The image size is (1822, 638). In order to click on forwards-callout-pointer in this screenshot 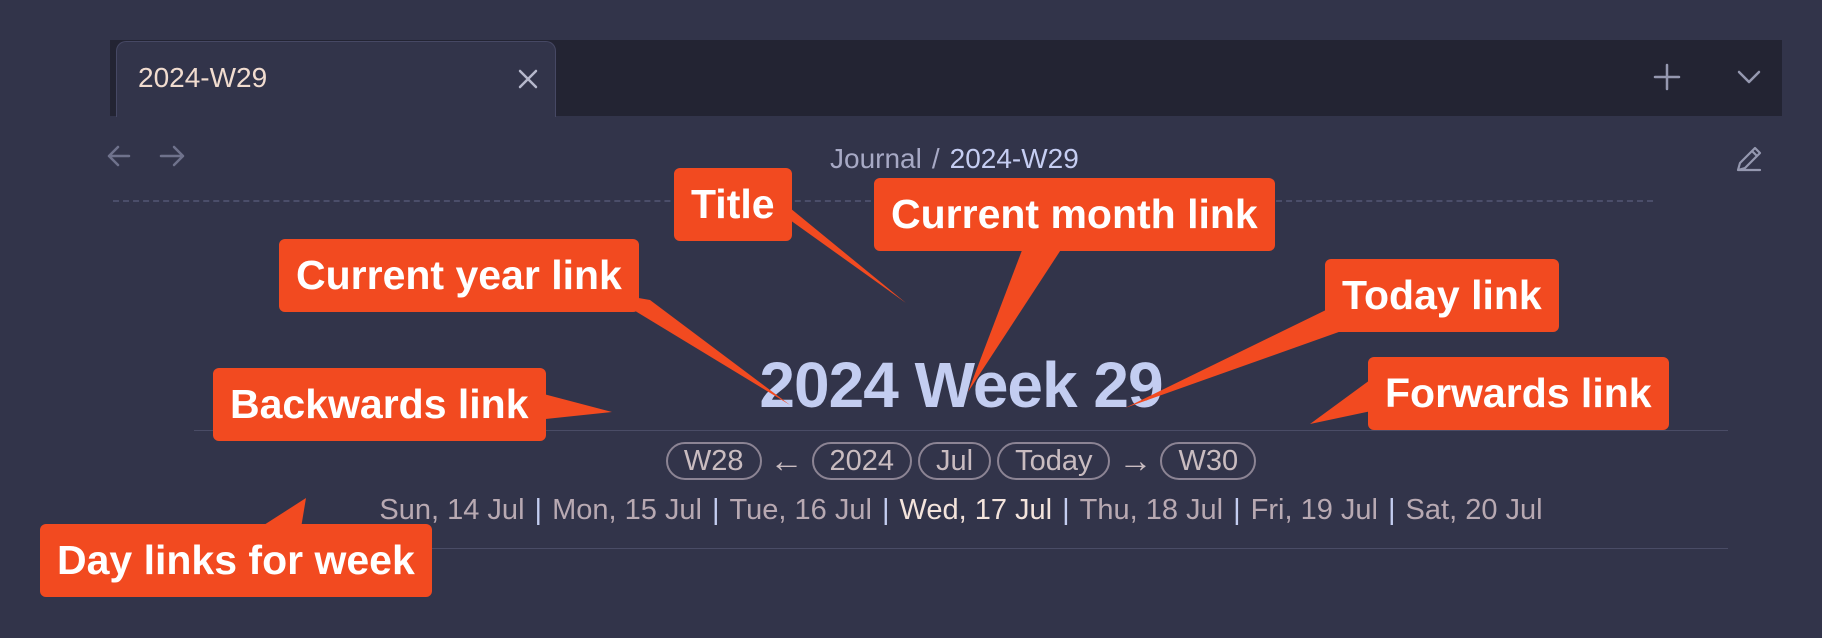, I will do `click(1343, 402)`.